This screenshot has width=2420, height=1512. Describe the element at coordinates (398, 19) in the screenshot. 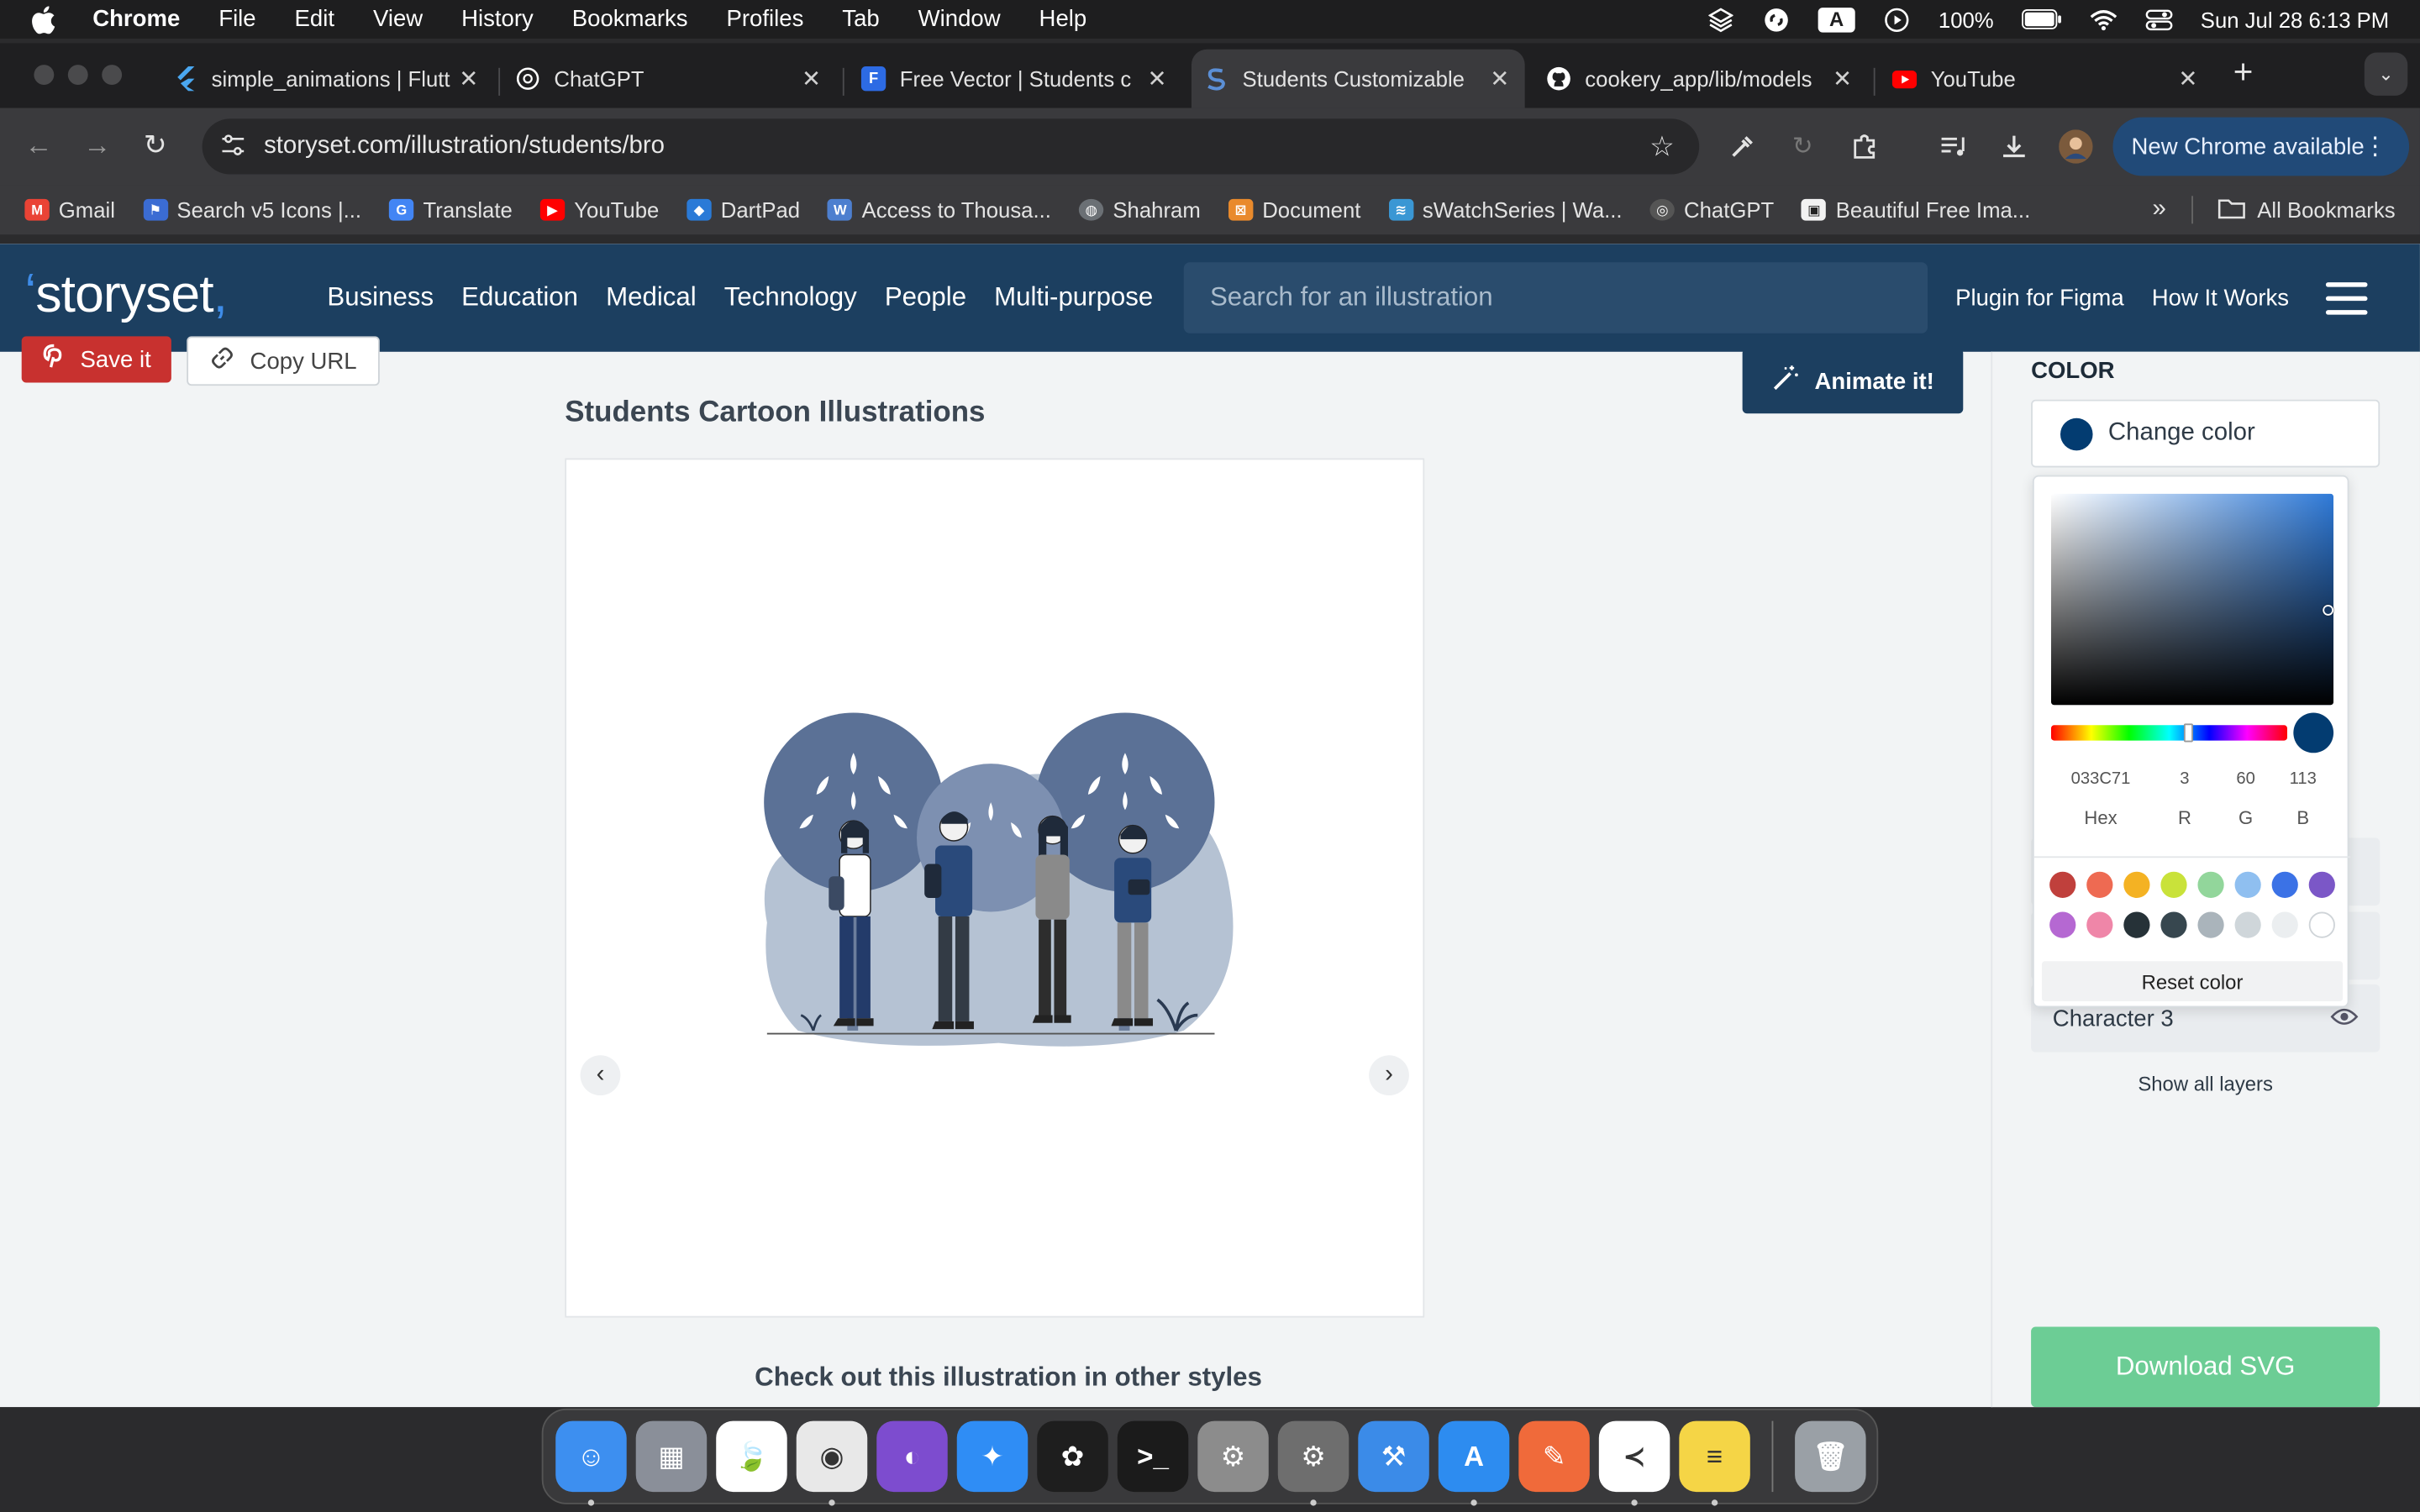

I see `menu-view: View` at that location.